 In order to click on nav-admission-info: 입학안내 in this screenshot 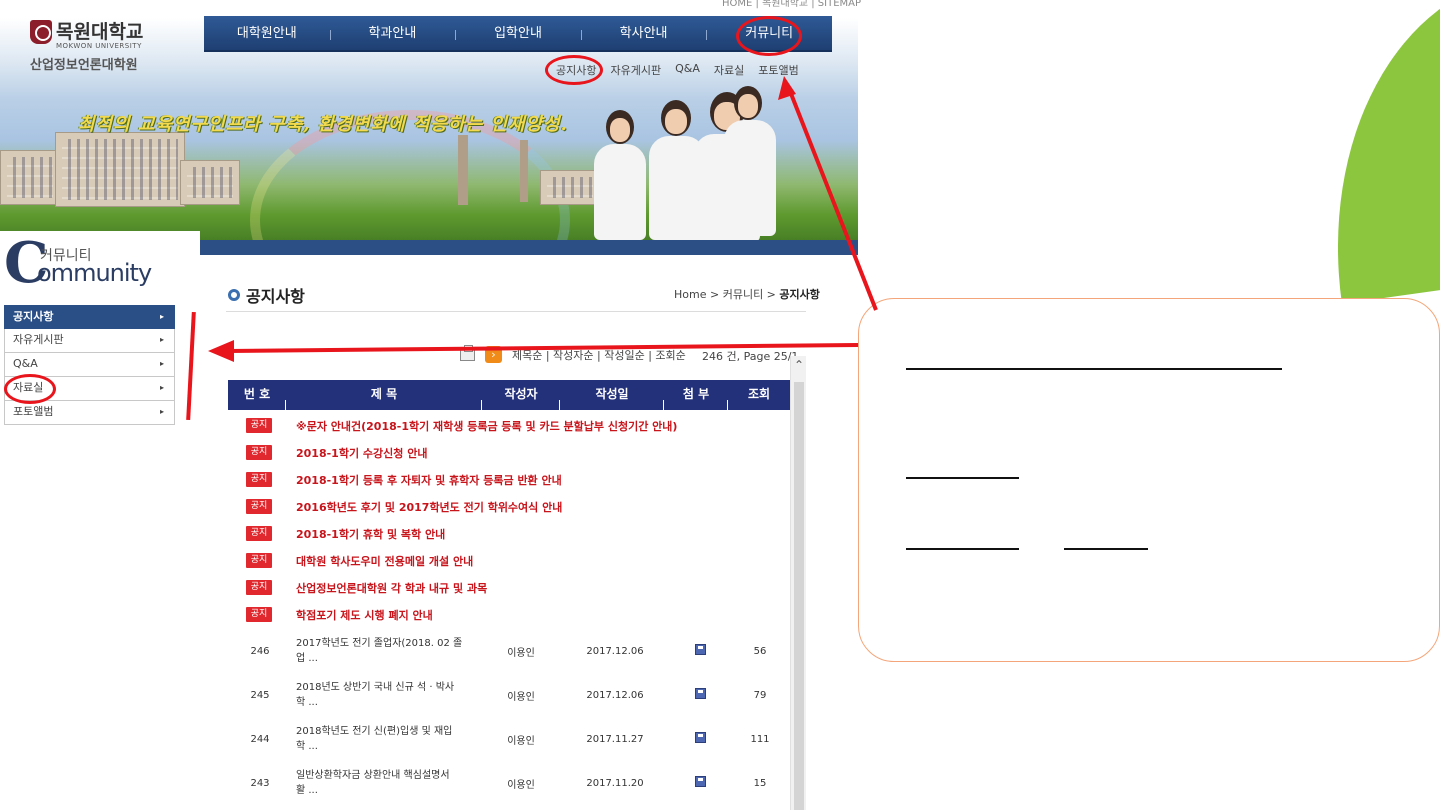, I will do `click(518, 33)`.